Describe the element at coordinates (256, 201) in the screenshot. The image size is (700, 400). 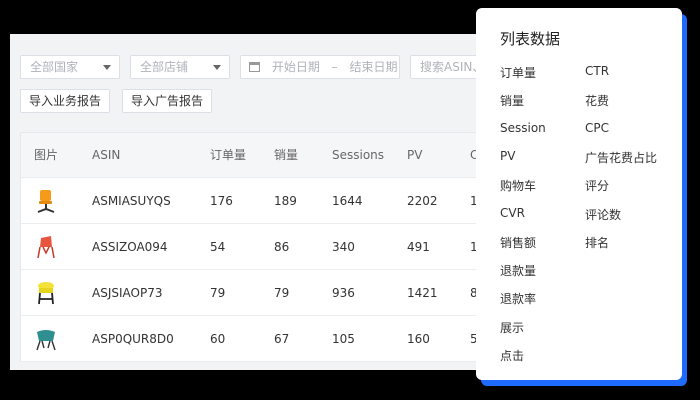
I see `table-row: ASMIASUYQS 176 189 1644 2202 10` at that location.